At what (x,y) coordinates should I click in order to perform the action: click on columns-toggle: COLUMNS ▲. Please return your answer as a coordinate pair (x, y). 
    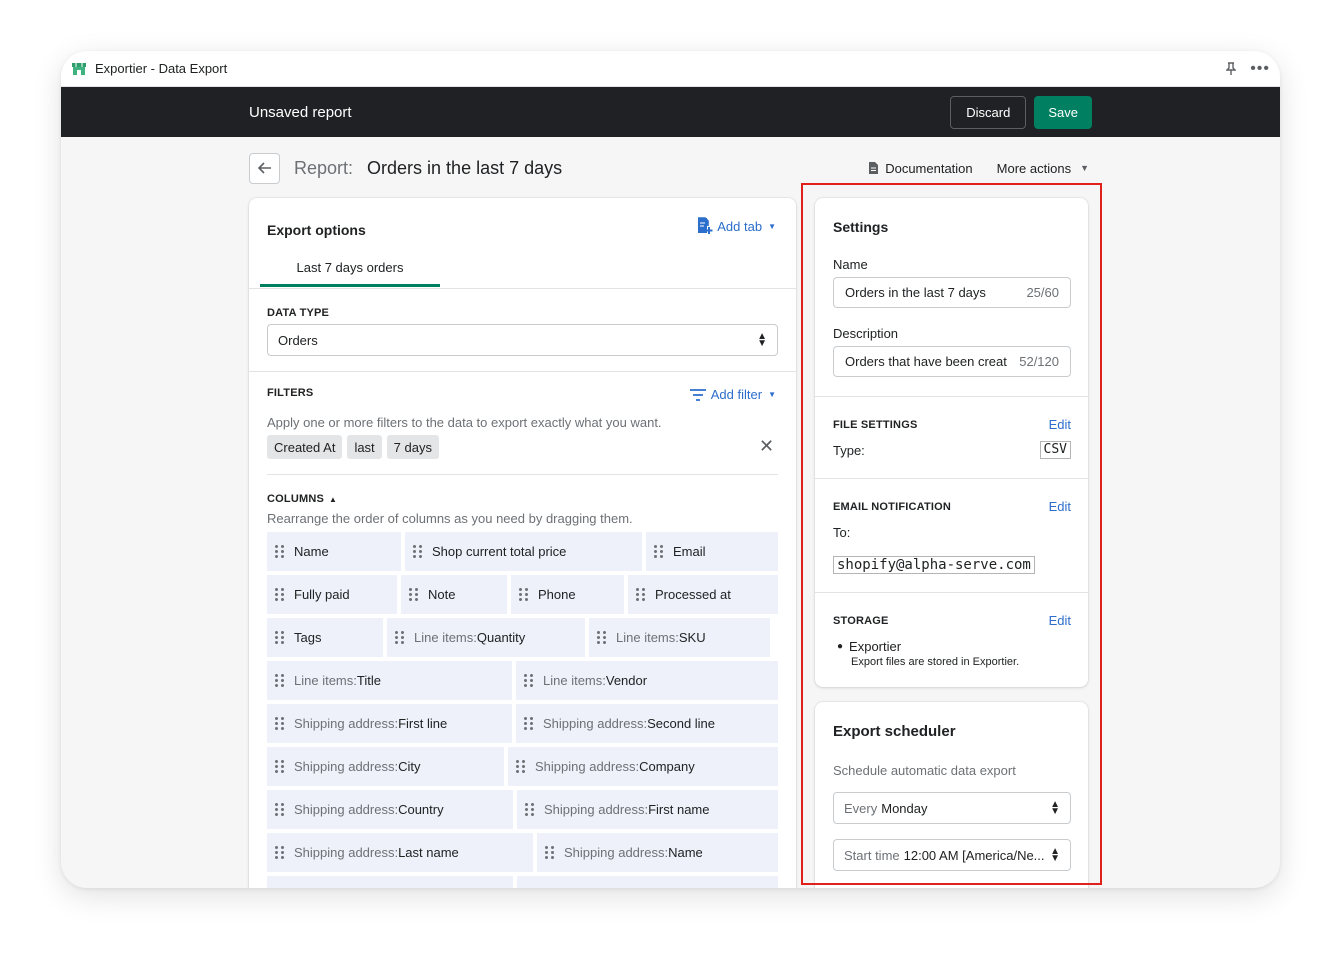
    Looking at the image, I should click on (302, 499).